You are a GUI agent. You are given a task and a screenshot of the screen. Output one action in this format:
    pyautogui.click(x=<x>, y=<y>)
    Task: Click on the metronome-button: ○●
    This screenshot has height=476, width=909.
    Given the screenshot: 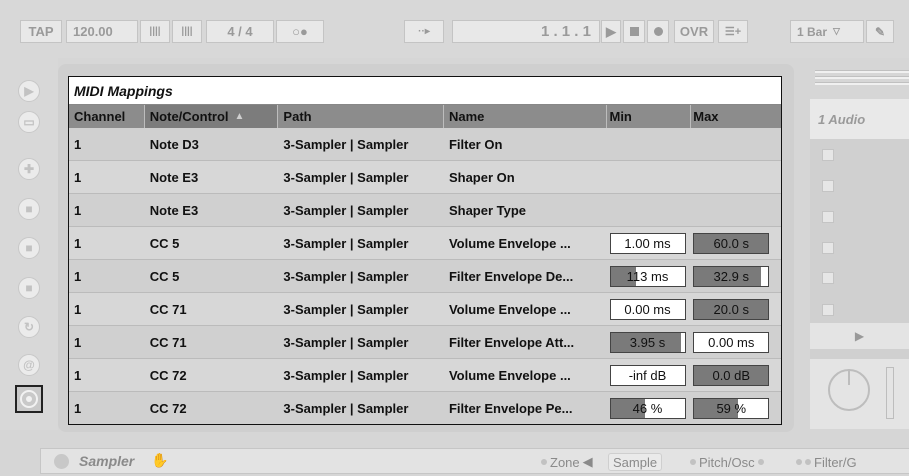 What is the action you would take?
    pyautogui.click(x=300, y=31)
    